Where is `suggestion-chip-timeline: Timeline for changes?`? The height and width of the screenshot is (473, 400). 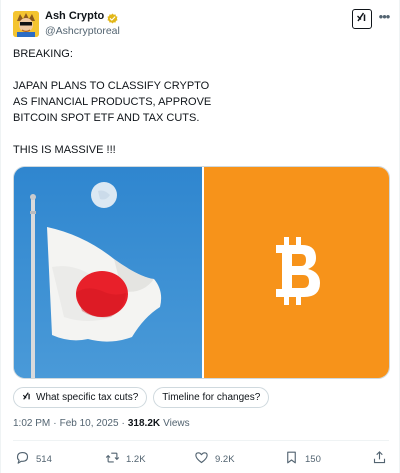 suggestion-chip-timeline: Timeline for changes? is located at coordinates (211, 397).